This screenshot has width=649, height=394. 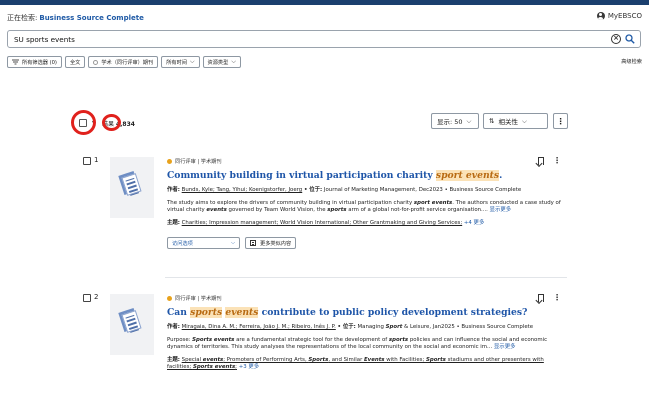 What do you see at coordinates (492, 121) in the screenshot?
I see `sort-icon: ⇅` at bounding box center [492, 121].